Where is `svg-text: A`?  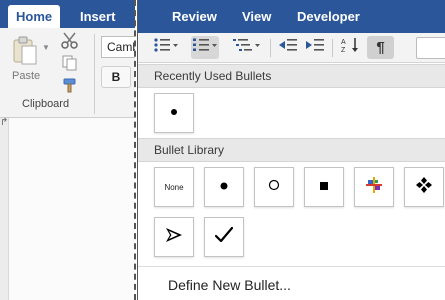
svg-text: A is located at coordinates (343, 42).